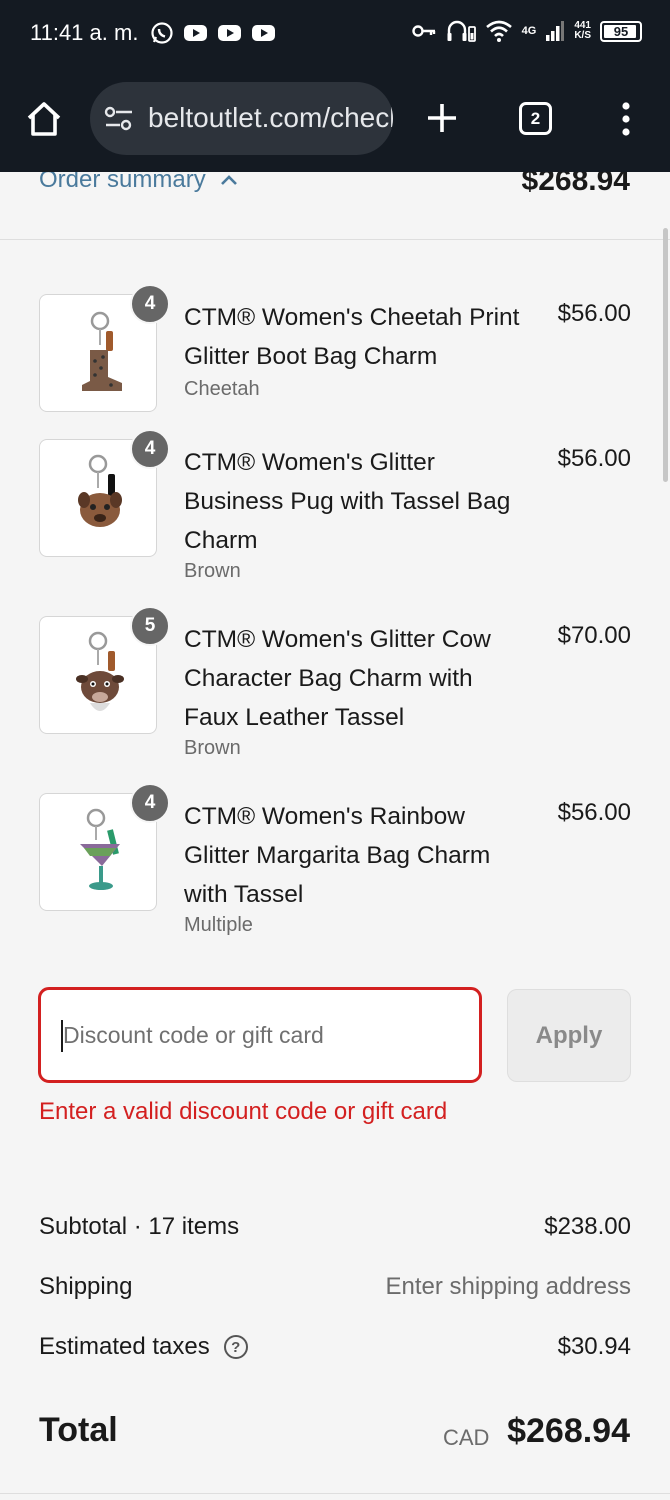  I want to click on headphones-battery-icon, so click(461, 31).